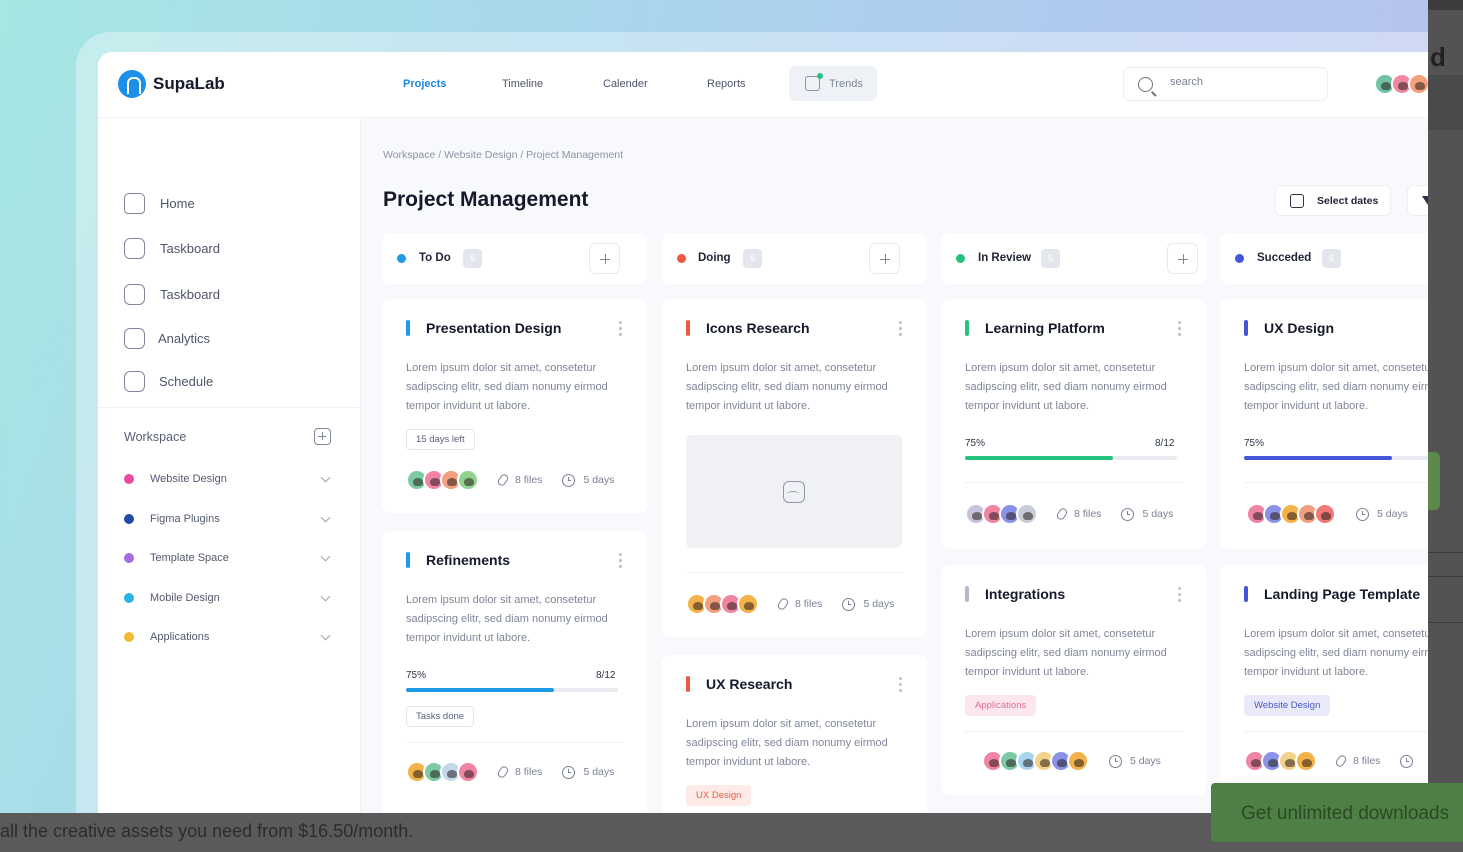 The height and width of the screenshot is (852, 1463). I want to click on due-time: 5 days, so click(1147, 514).